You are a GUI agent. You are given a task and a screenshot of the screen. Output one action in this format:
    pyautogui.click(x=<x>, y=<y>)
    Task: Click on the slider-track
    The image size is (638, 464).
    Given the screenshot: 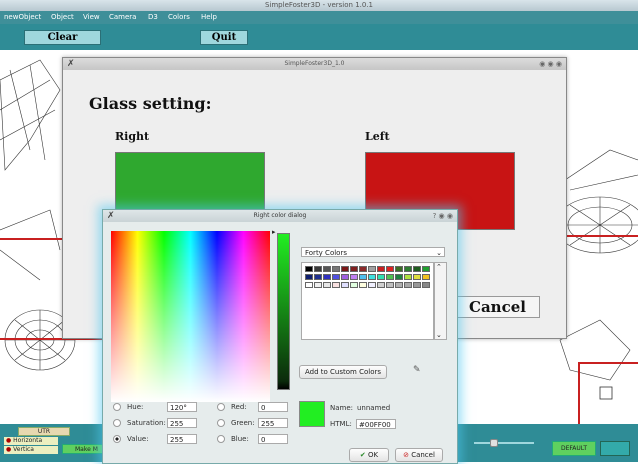 What is the action you would take?
    pyautogui.click(x=504, y=443)
    